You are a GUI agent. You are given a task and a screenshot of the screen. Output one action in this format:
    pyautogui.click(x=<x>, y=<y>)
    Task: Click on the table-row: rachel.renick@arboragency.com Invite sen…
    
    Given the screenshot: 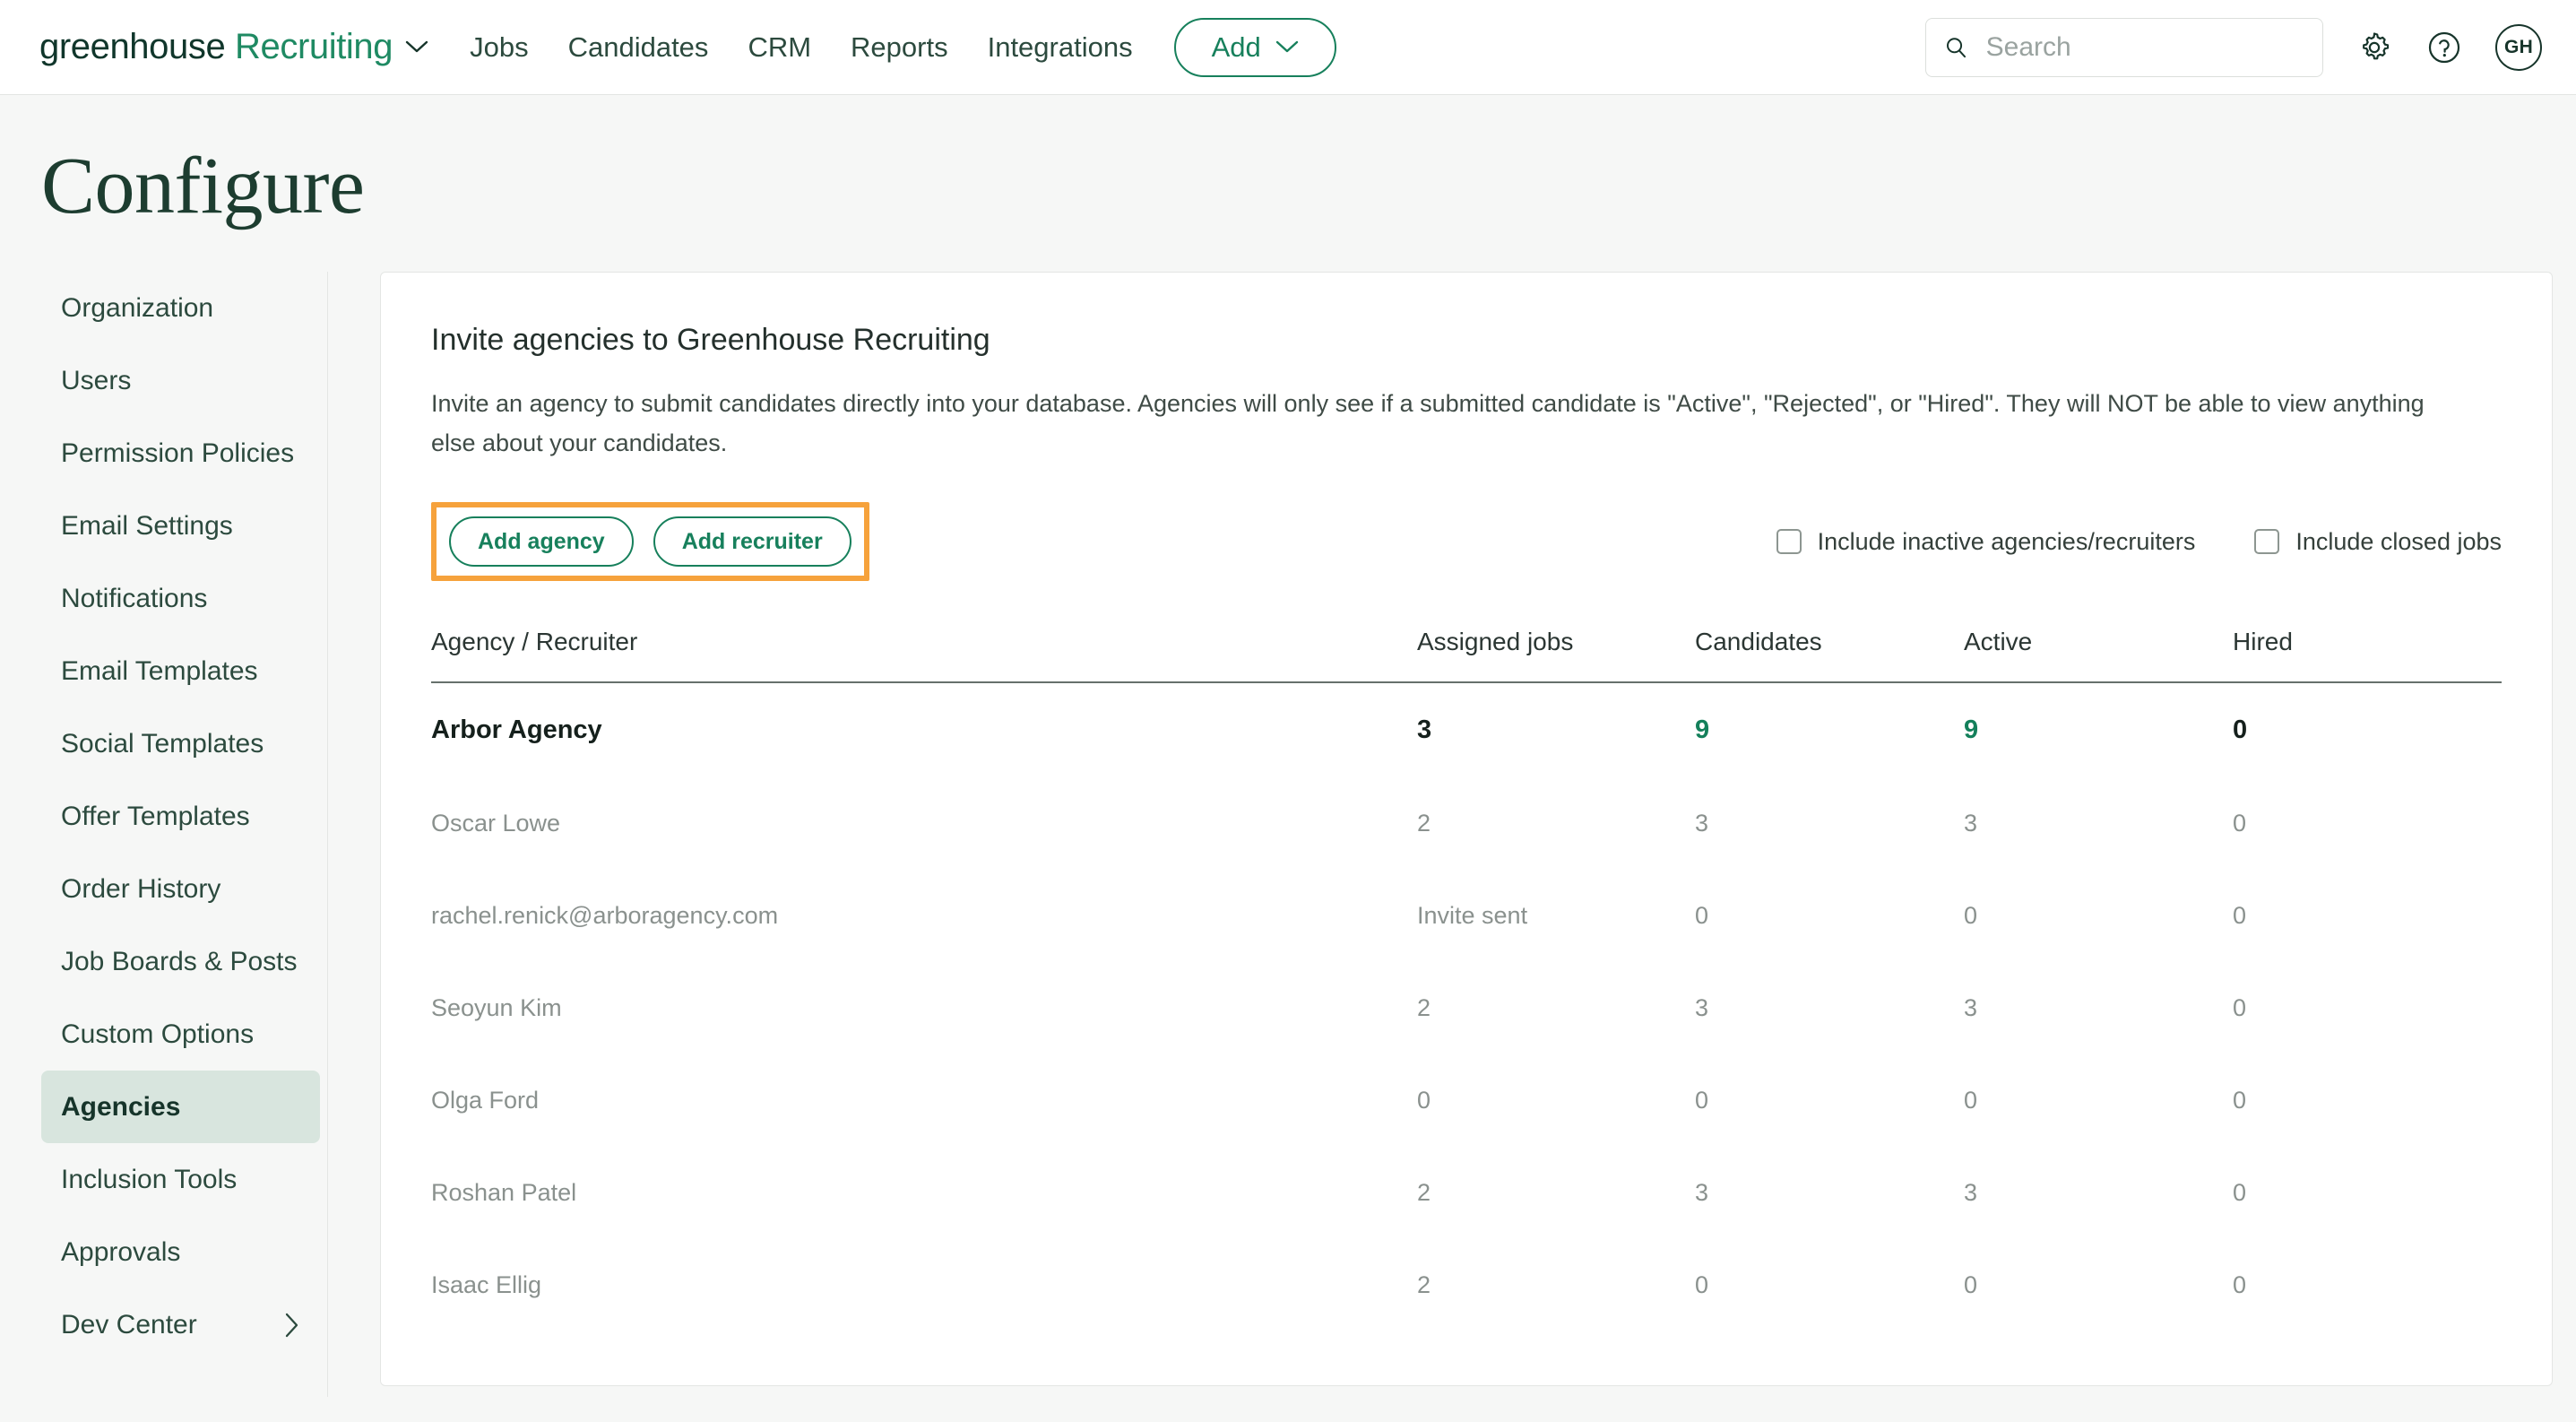 What is the action you would take?
    pyautogui.click(x=1466, y=916)
    